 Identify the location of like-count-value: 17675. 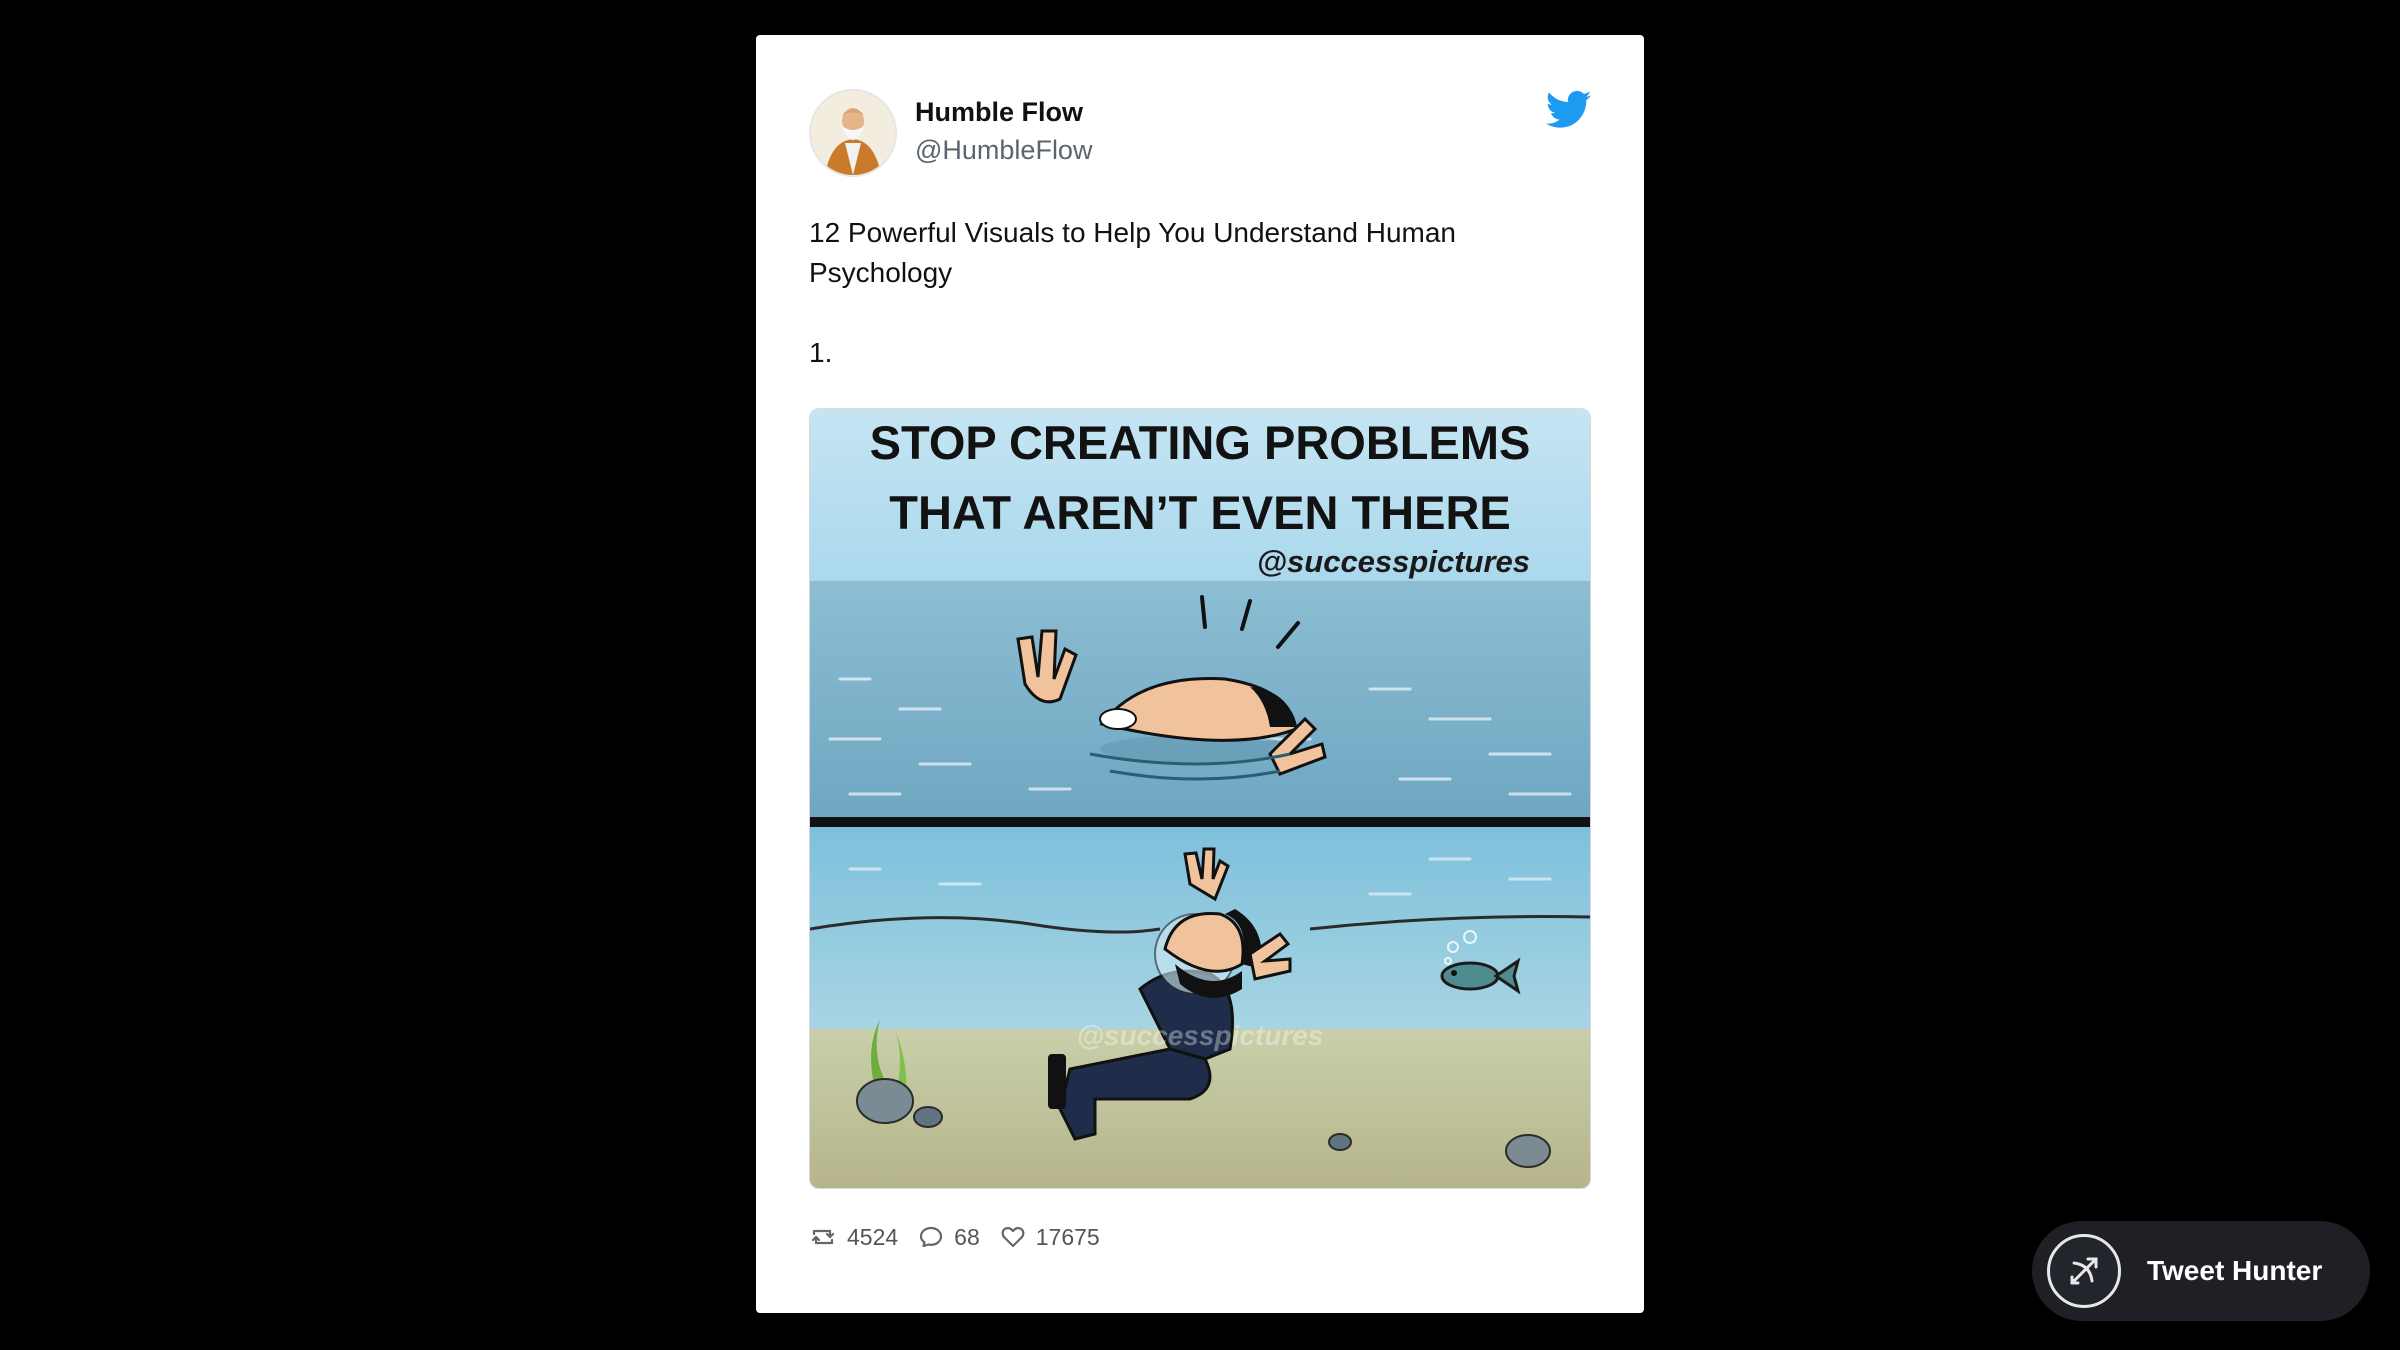
(1067, 1236).